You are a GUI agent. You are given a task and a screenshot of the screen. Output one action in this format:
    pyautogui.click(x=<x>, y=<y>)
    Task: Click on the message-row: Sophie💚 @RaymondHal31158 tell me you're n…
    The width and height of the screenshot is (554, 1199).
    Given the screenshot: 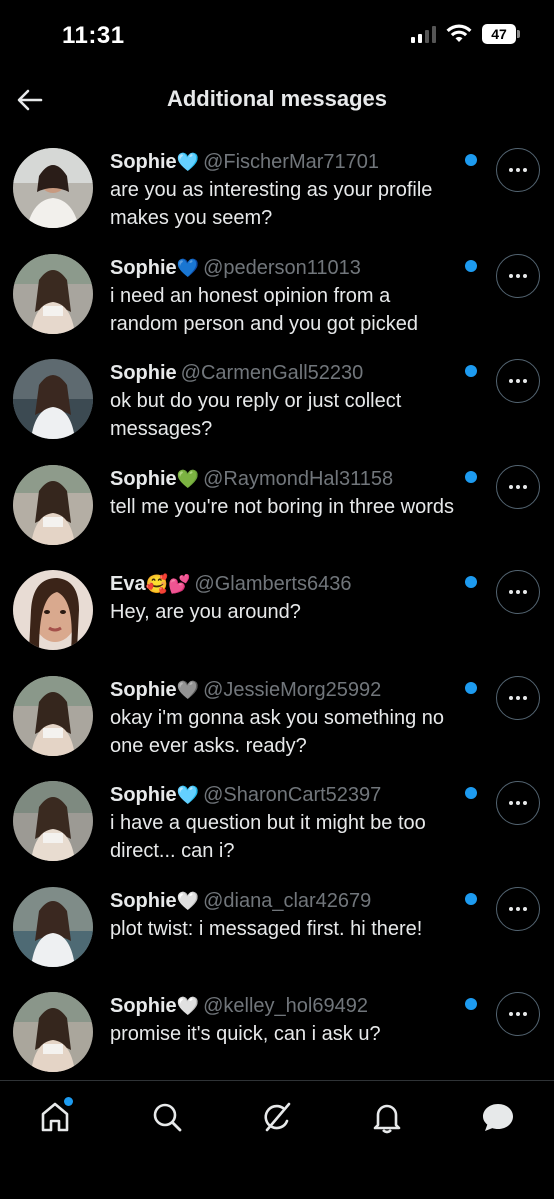 What is the action you would take?
    pyautogui.click(x=277, y=510)
    